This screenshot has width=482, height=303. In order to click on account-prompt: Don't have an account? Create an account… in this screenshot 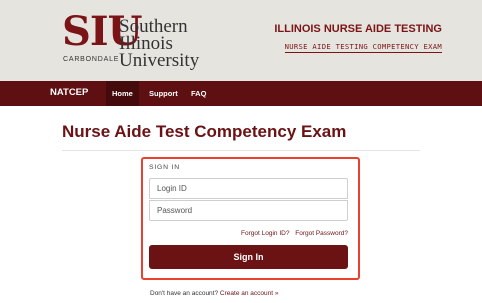, I will do `click(214, 293)`.